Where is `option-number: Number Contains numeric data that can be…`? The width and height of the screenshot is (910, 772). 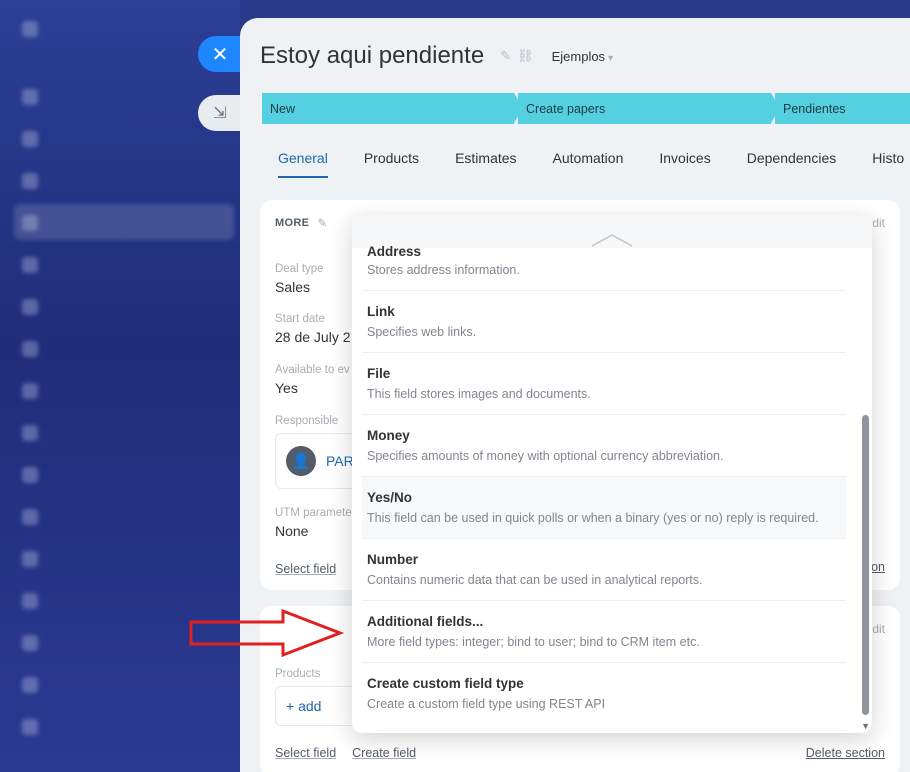
option-number: Number Contains numeric data that can be… is located at coordinates (604, 570).